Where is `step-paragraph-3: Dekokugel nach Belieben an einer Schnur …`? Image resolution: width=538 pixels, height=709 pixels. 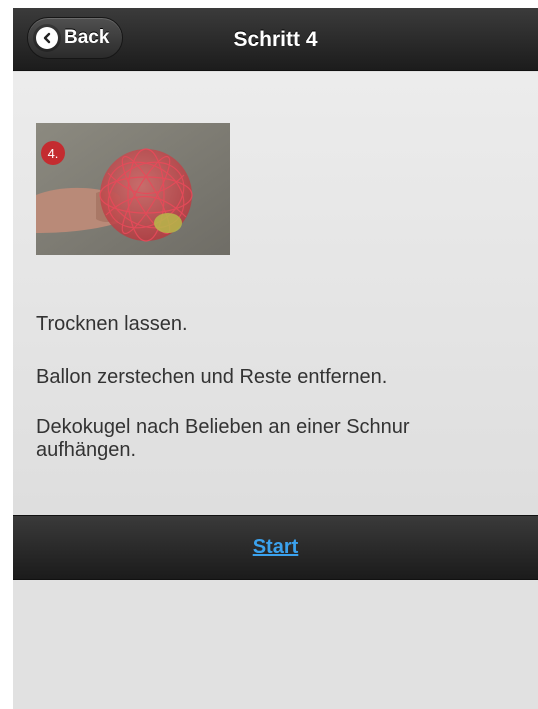 step-paragraph-3: Dekokugel nach Belieben an einer Schnur … is located at coordinates (223, 438).